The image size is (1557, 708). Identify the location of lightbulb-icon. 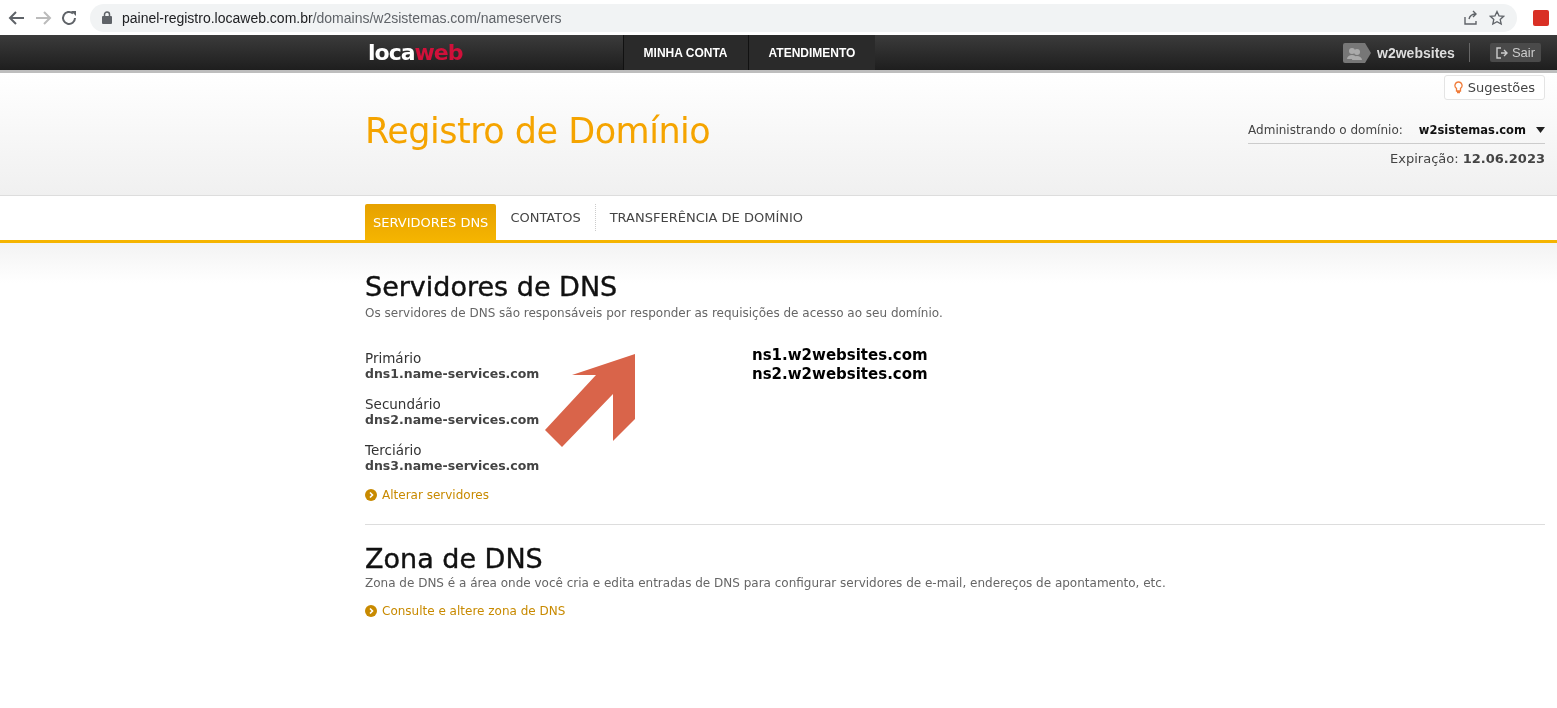
(1458, 87).